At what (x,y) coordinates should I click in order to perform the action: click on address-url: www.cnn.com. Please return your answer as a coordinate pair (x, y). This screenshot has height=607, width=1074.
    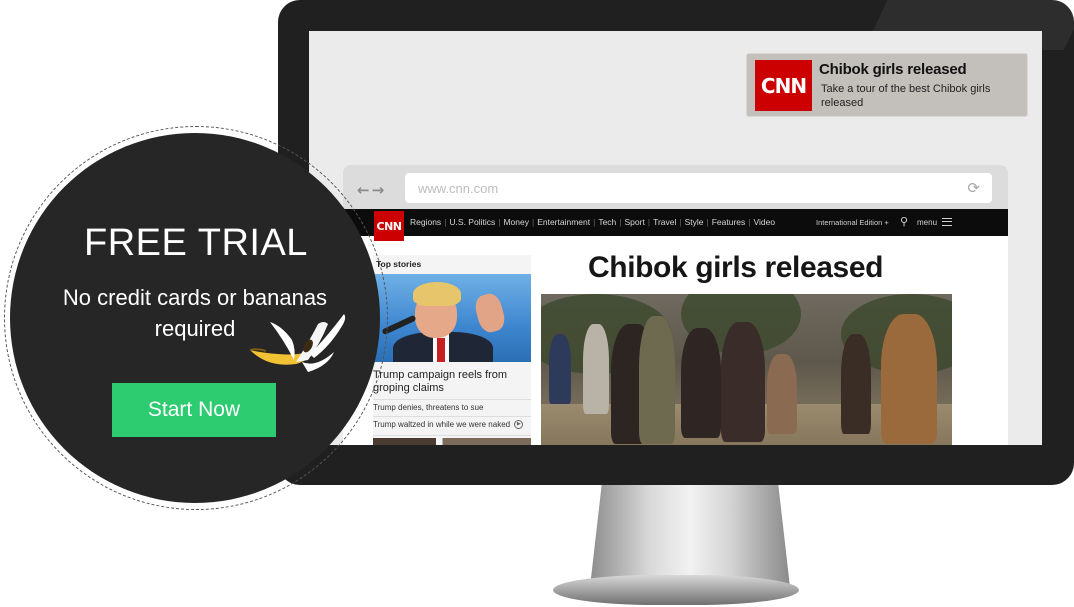
    Looking at the image, I should click on (458, 188).